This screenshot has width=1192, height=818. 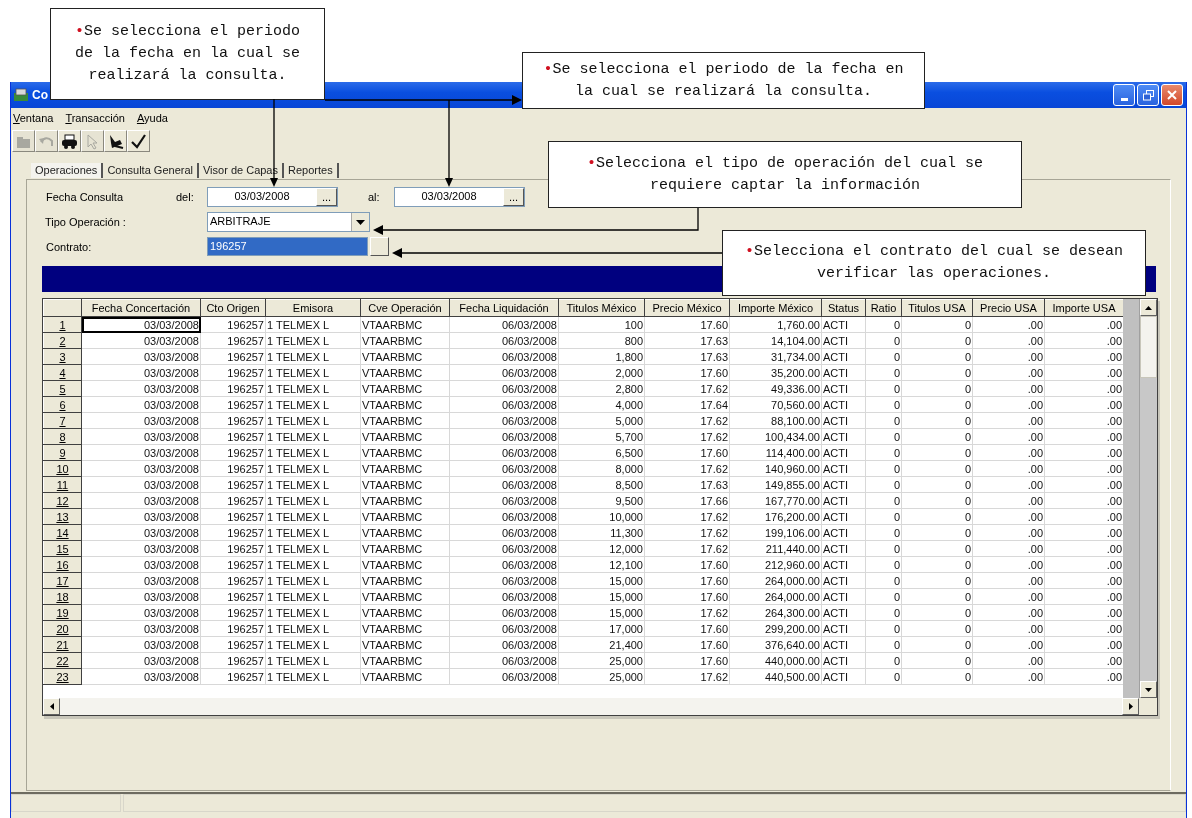 I want to click on tab: Operaciones, so click(x=67, y=170).